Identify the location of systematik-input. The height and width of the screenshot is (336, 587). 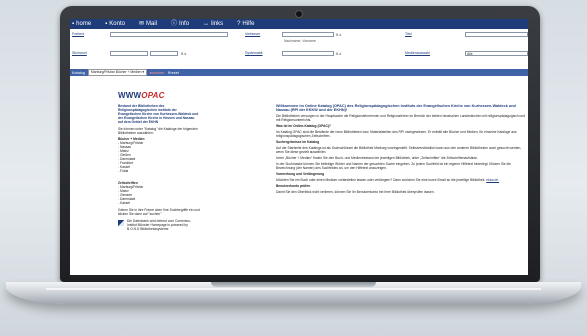
(308, 53).